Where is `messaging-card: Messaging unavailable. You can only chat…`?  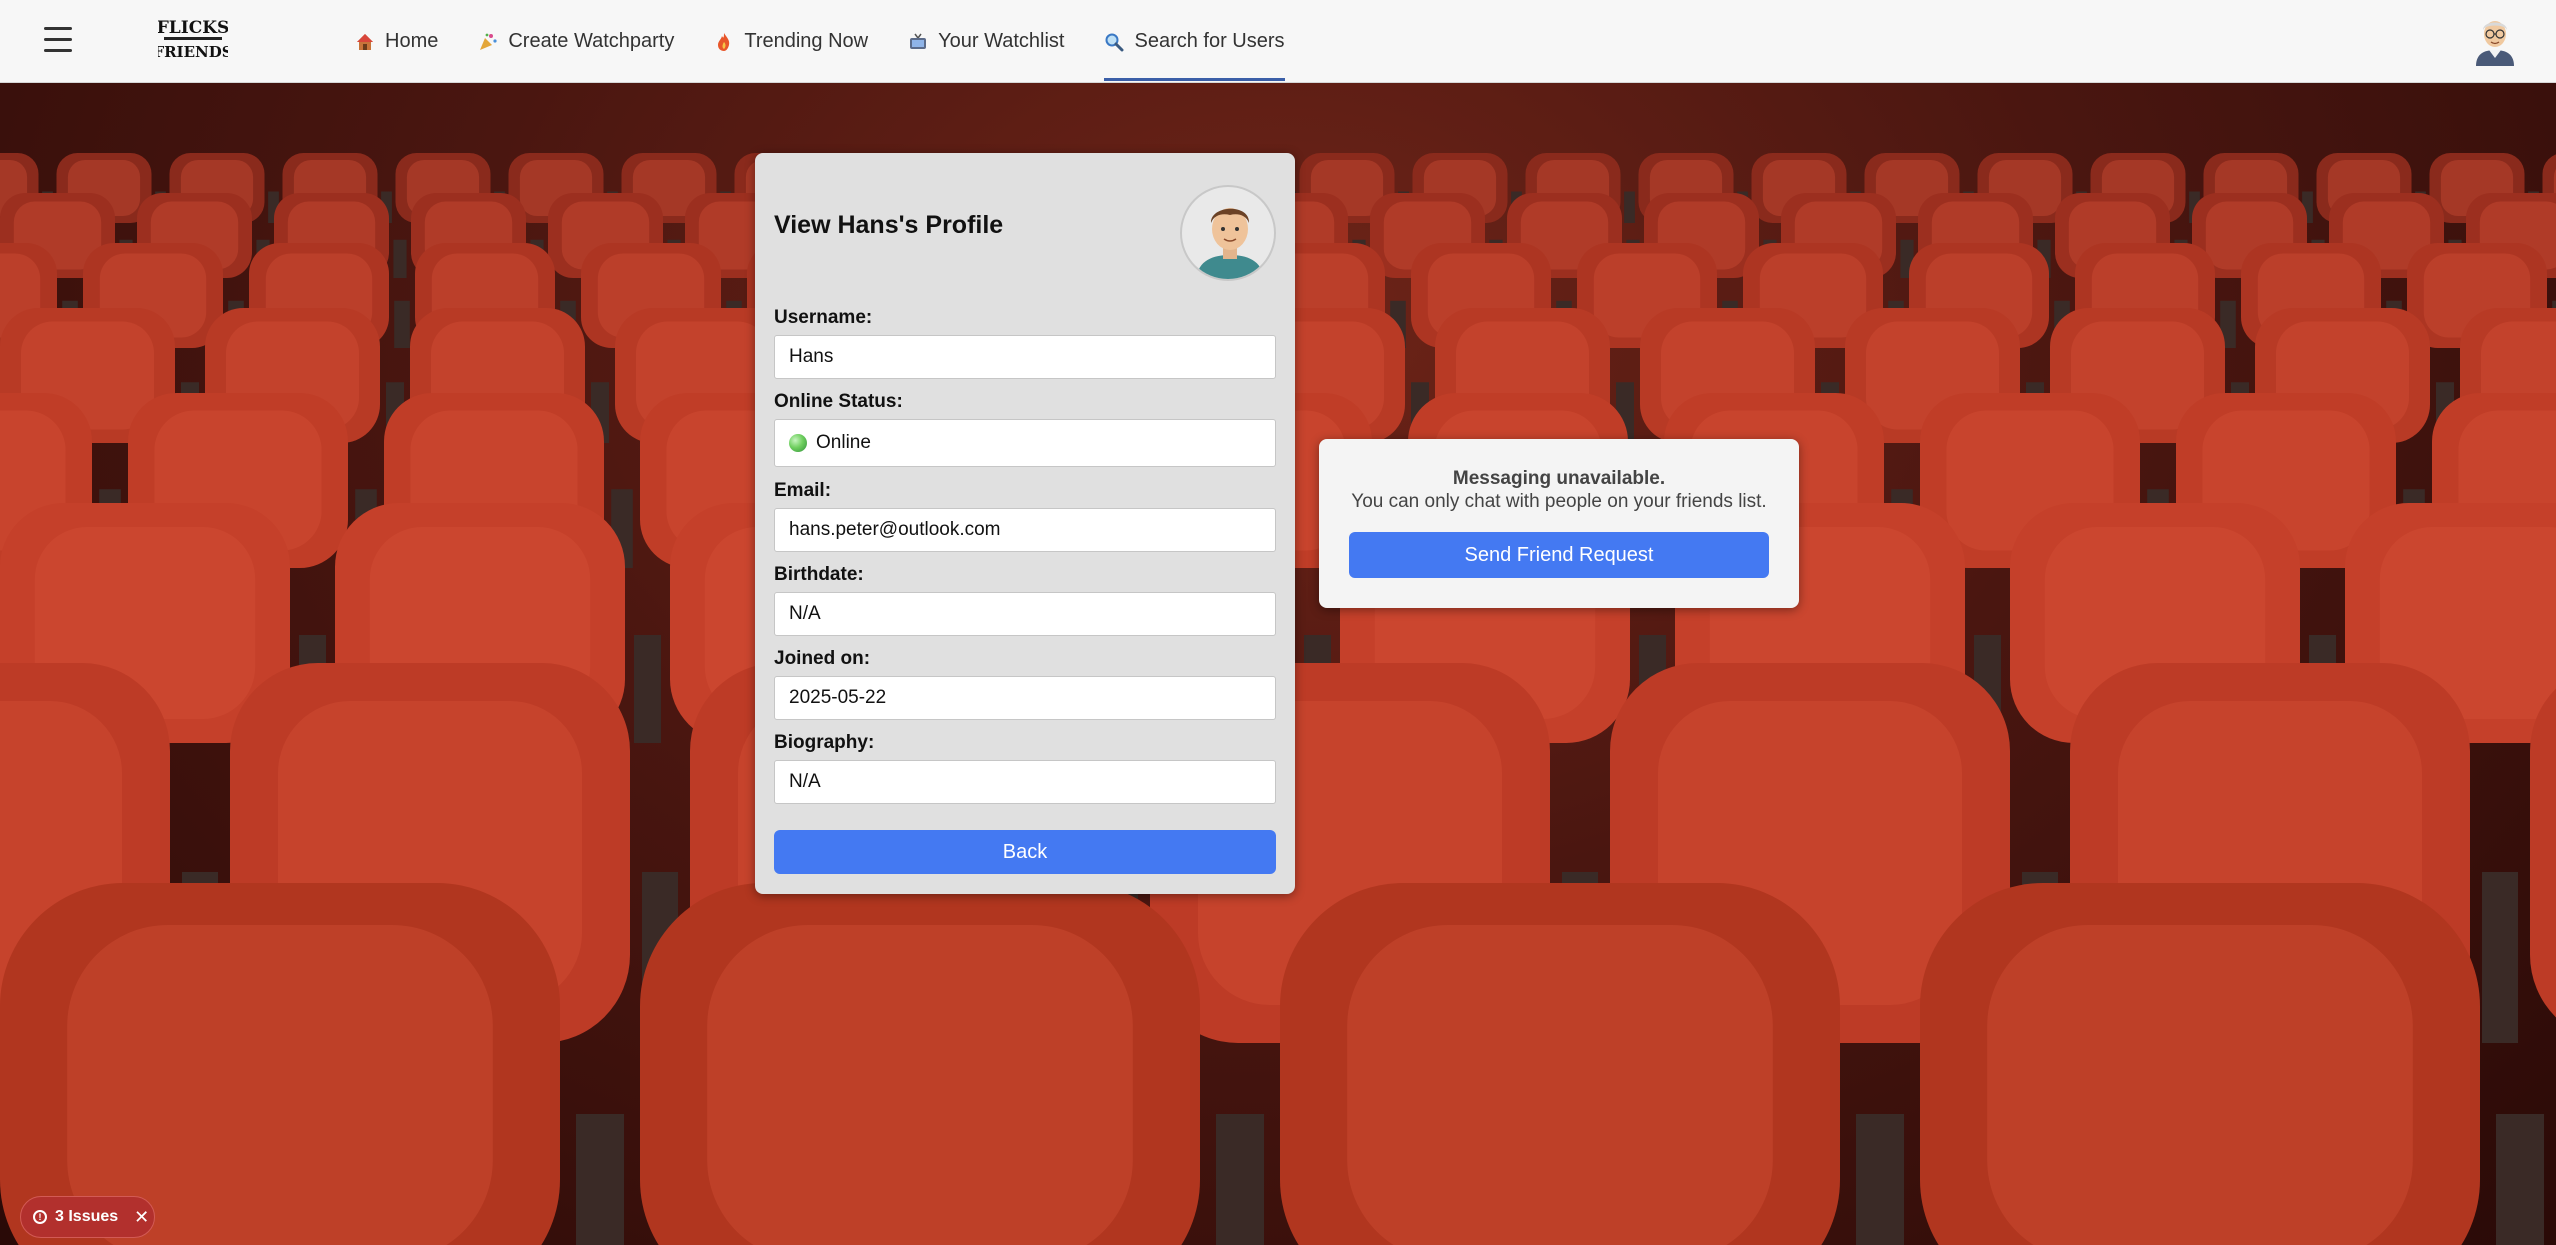
messaging-card: Messaging unavailable. You can only chat… is located at coordinates (1559, 523).